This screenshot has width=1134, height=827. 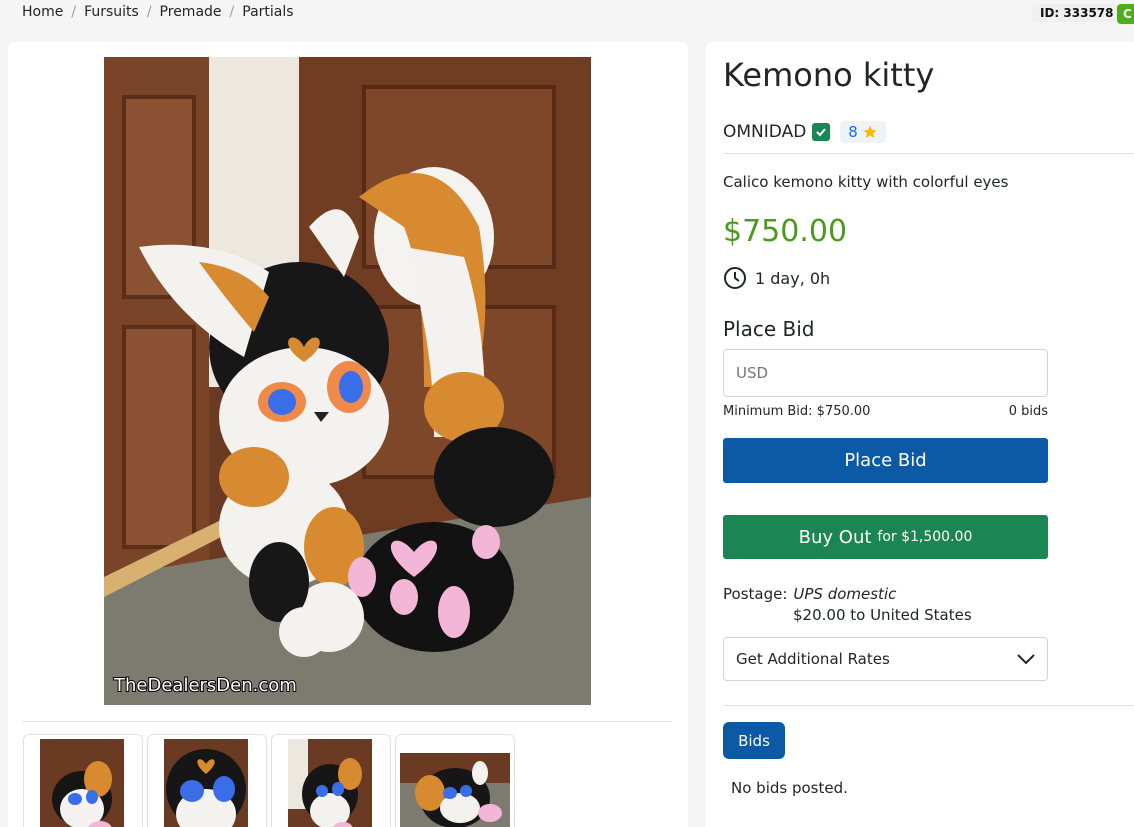 I want to click on breadcrumb-fursuits: Fursuits, so click(x=111, y=12).